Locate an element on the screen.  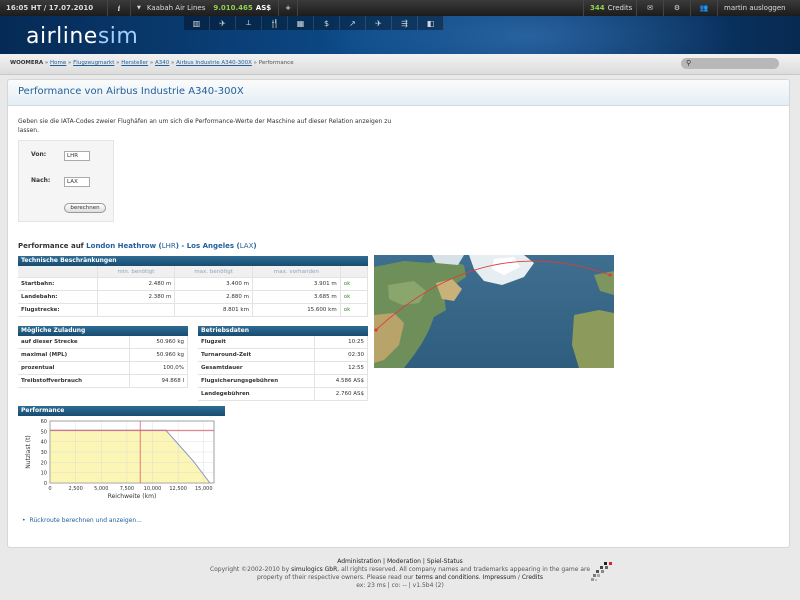
footer-moderation-link: Moderation is located at coordinates (404, 561).